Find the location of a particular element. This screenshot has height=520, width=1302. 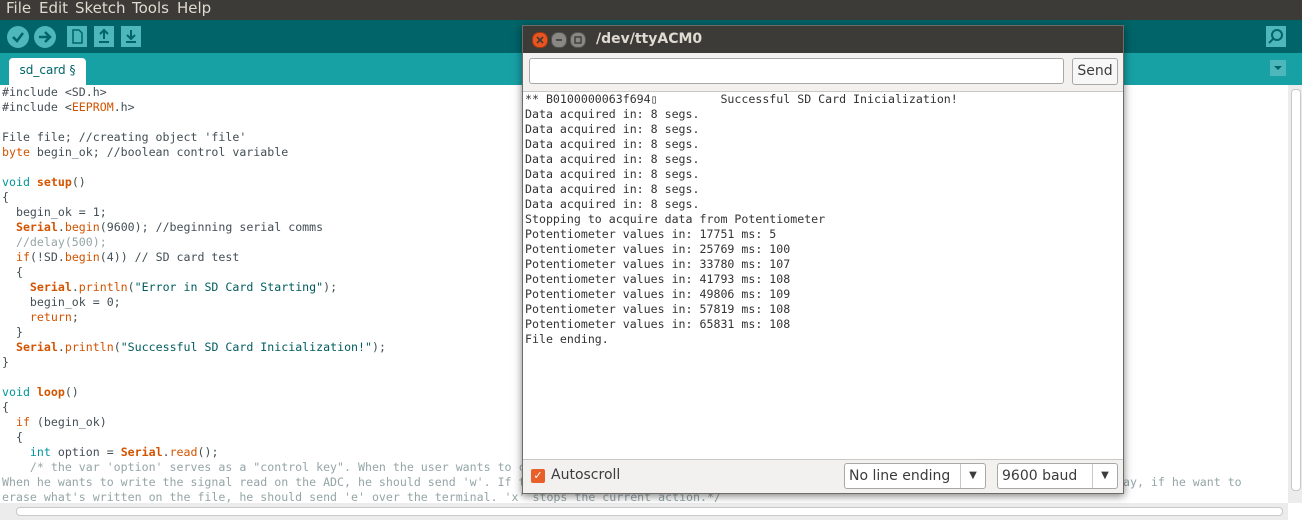

editor-vertical-scrollbar is located at coordinates (1295, 294).